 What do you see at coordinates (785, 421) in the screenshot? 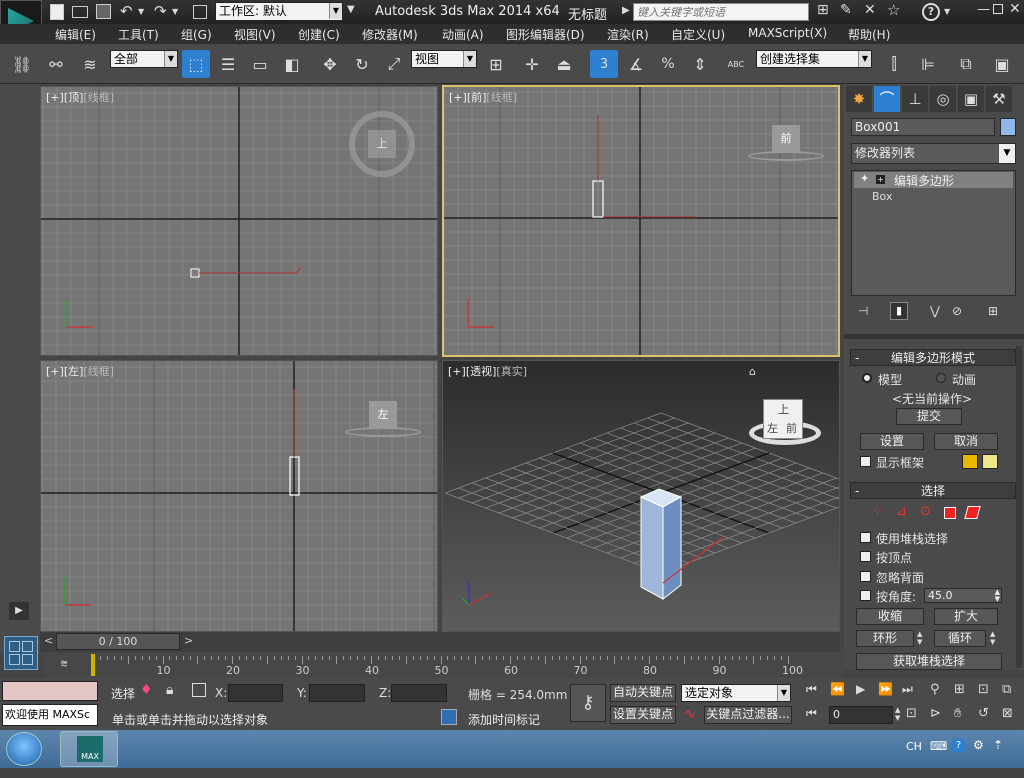
I see `viewcube-perspective: 上 左 前` at bounding box center [785, 421].